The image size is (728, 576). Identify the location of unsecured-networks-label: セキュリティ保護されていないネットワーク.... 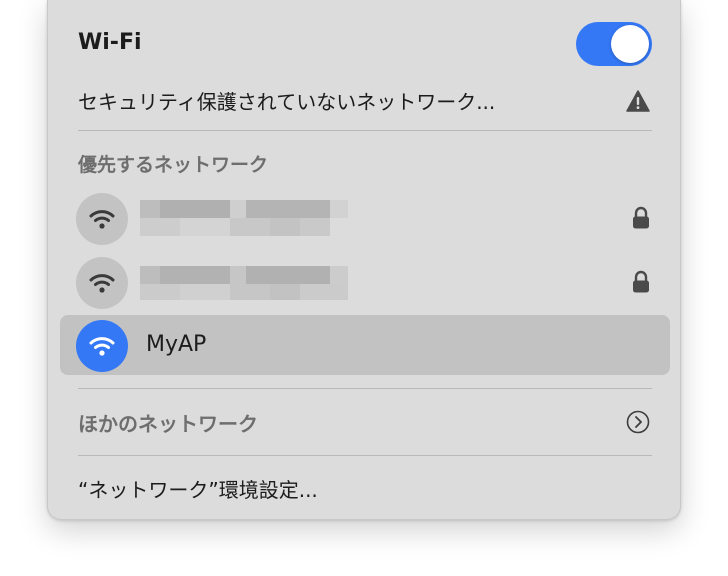
(287, 102).